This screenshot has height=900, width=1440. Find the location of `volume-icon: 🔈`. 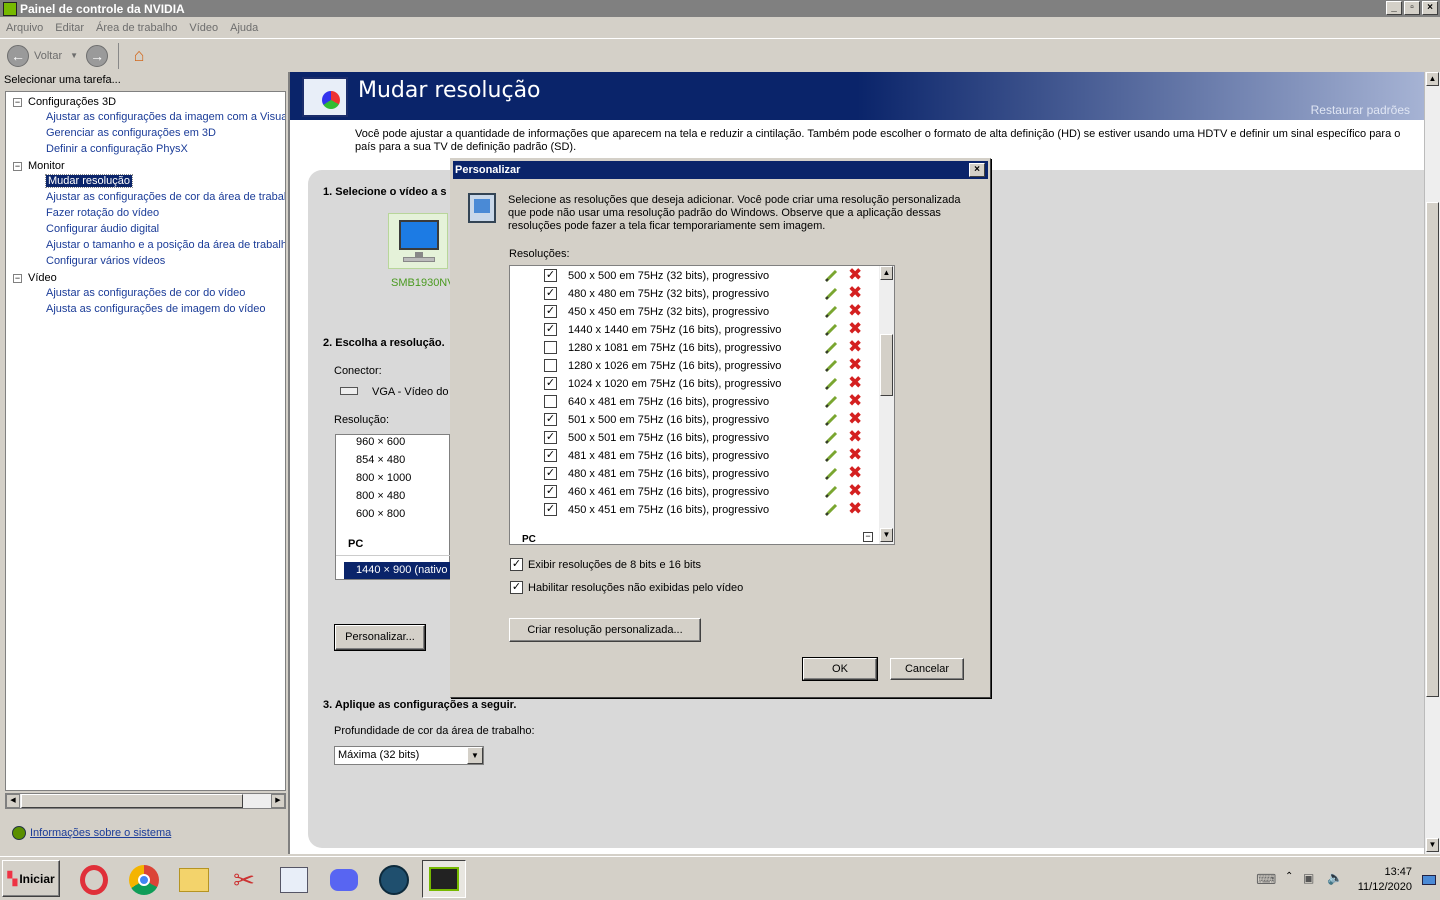

volume-icon: 🔈 is located at coordinates (1335, 878).